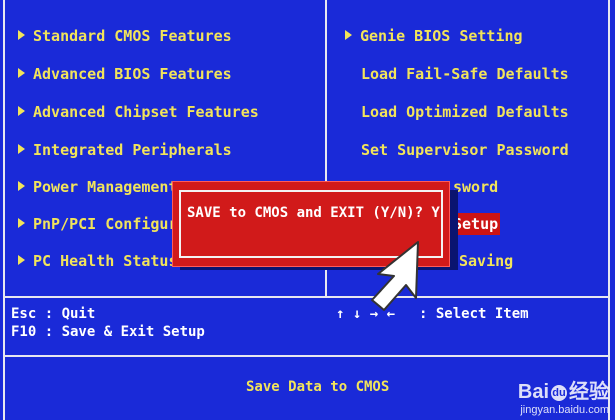 The height and width of the screenshot is (420, 615). What do you see at coordinates (306, 297) in the screenshot?
I see `footer-separator-top` at bounding box center [306, 297].